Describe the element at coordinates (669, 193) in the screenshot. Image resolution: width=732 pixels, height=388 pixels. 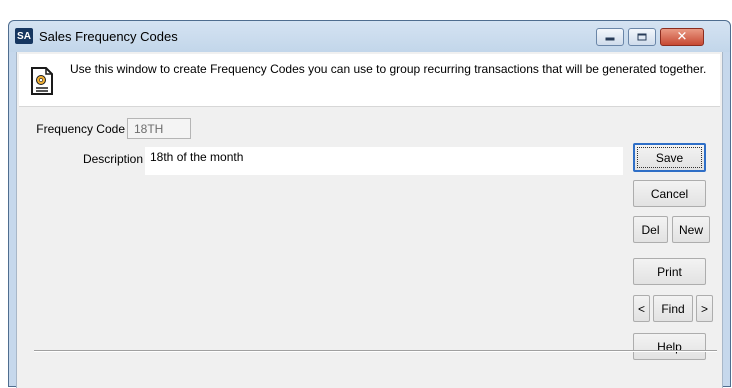
I see `cancel-button: Cancel` at that location.